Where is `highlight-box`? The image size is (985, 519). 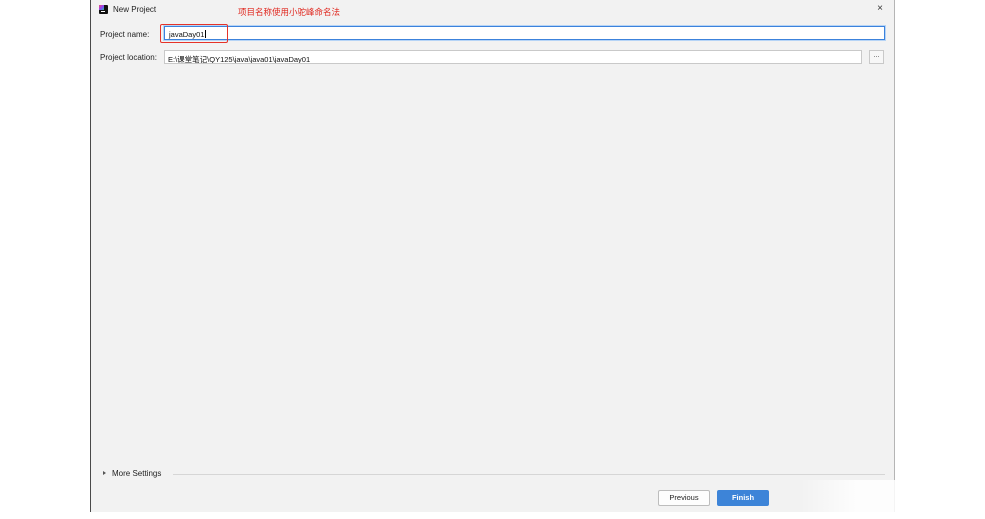 highlight-box is located at coordinates (194, 33).